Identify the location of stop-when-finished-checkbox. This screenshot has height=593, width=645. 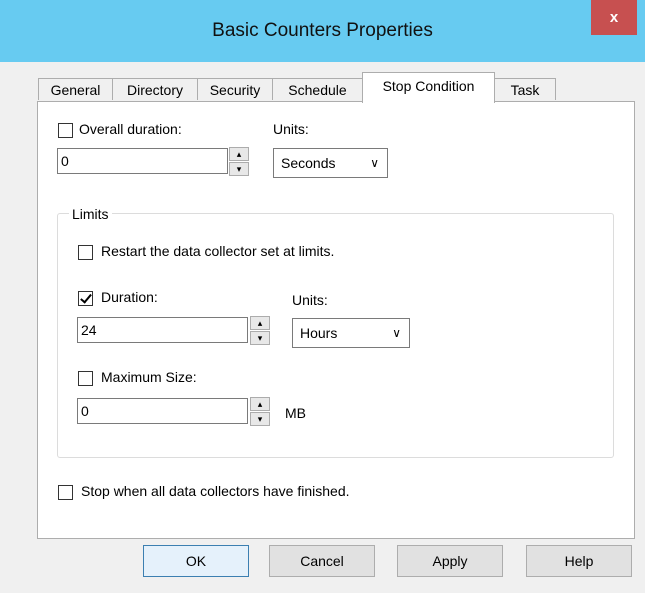
(65, 492).